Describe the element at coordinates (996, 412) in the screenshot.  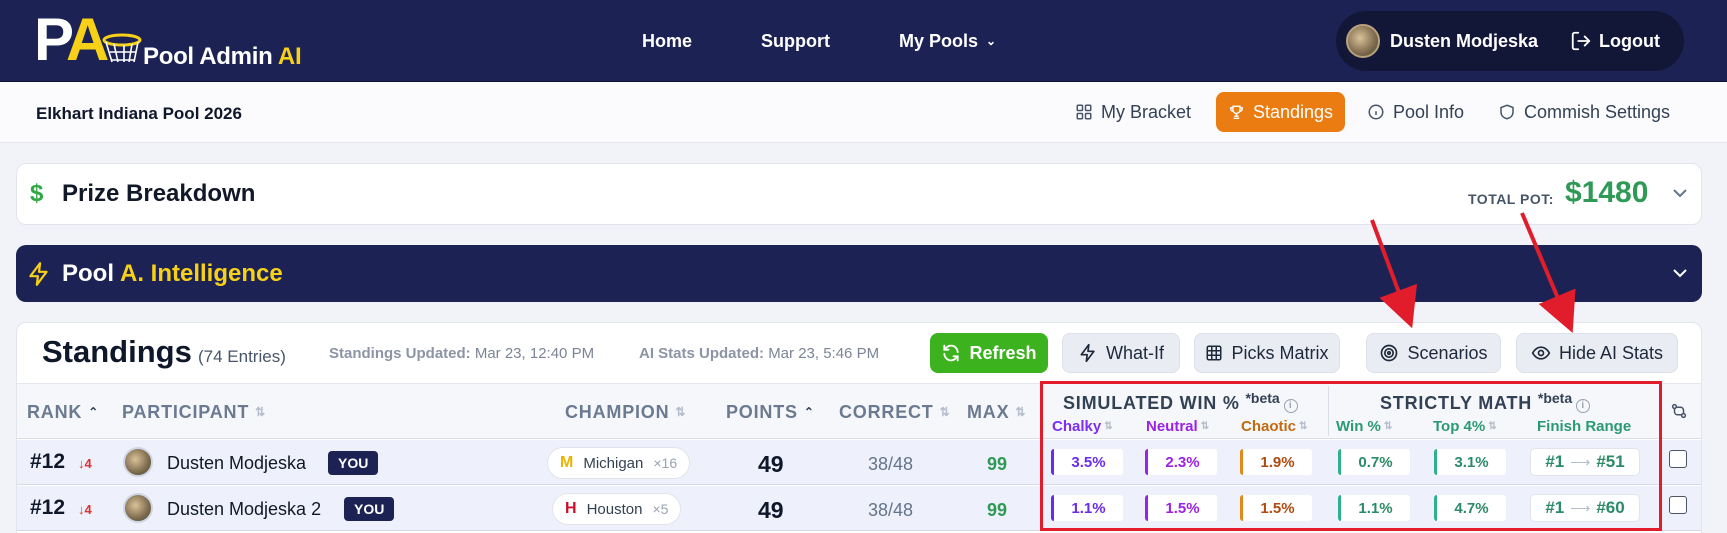
I see `column-max: MAX ⇅` at that location.